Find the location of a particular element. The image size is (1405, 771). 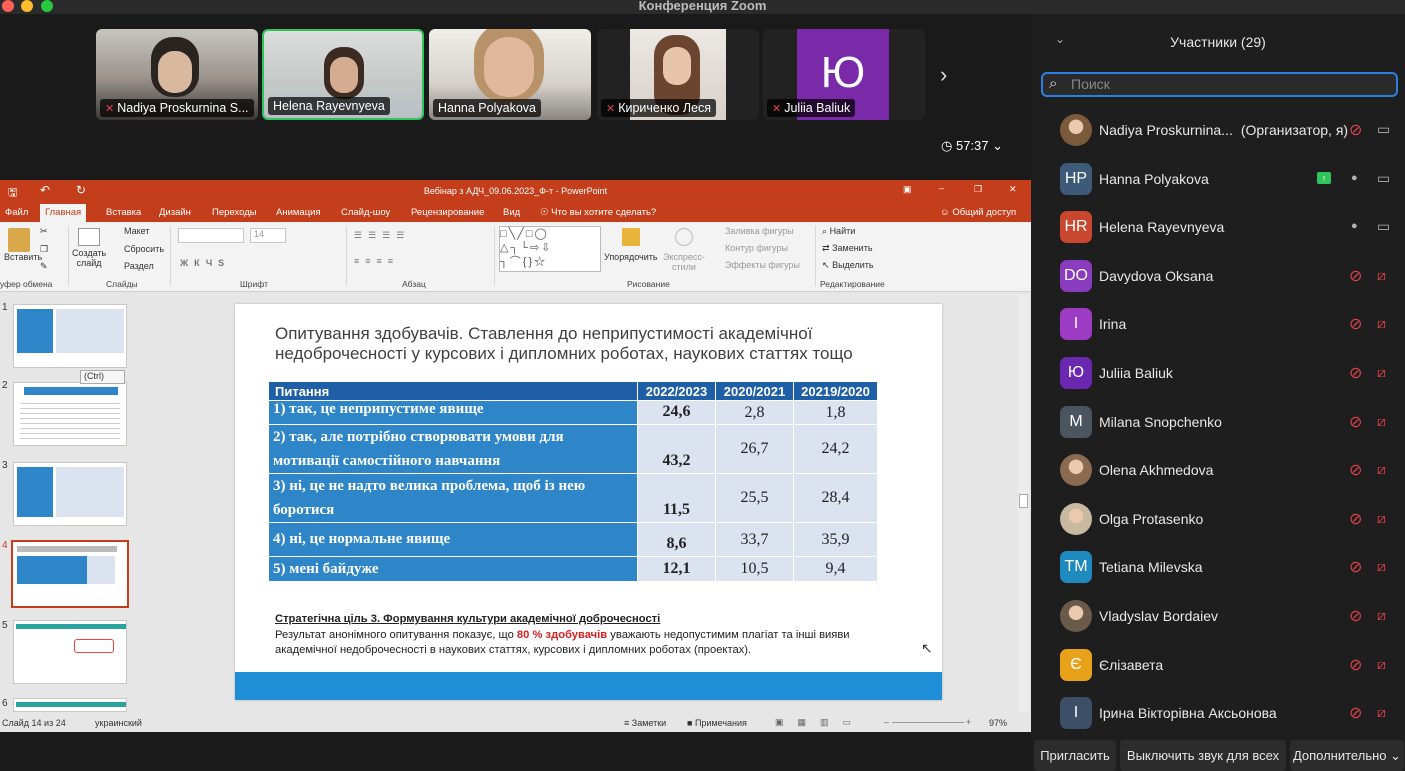

copy-icon: ❐ is located at coordinates (44, 249).